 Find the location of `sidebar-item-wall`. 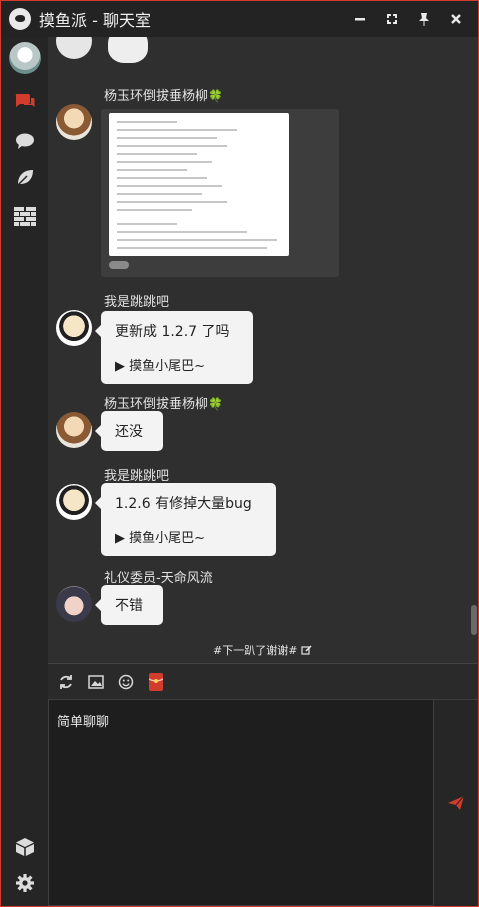

sidebar-item-wall is located at coordinates (25, 217).